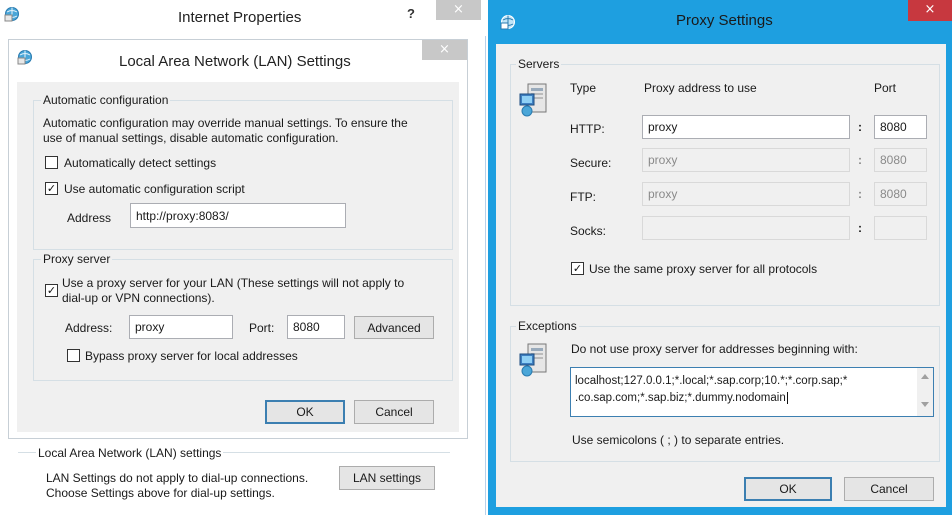 The height and width of the screenshot is (515, 952). I want to click on proxy-settings-close-button: ×, so click(930, 10).